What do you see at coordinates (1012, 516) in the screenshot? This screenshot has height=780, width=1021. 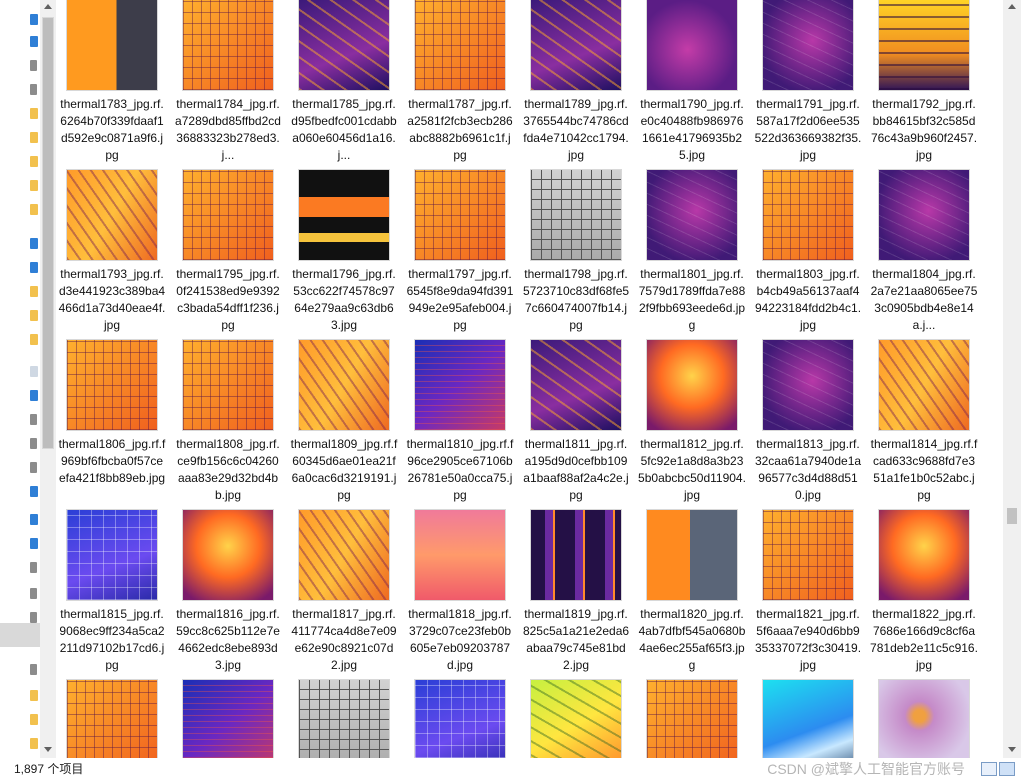 I see `scrollbar-thumb` at bounding box center [1012, 516].